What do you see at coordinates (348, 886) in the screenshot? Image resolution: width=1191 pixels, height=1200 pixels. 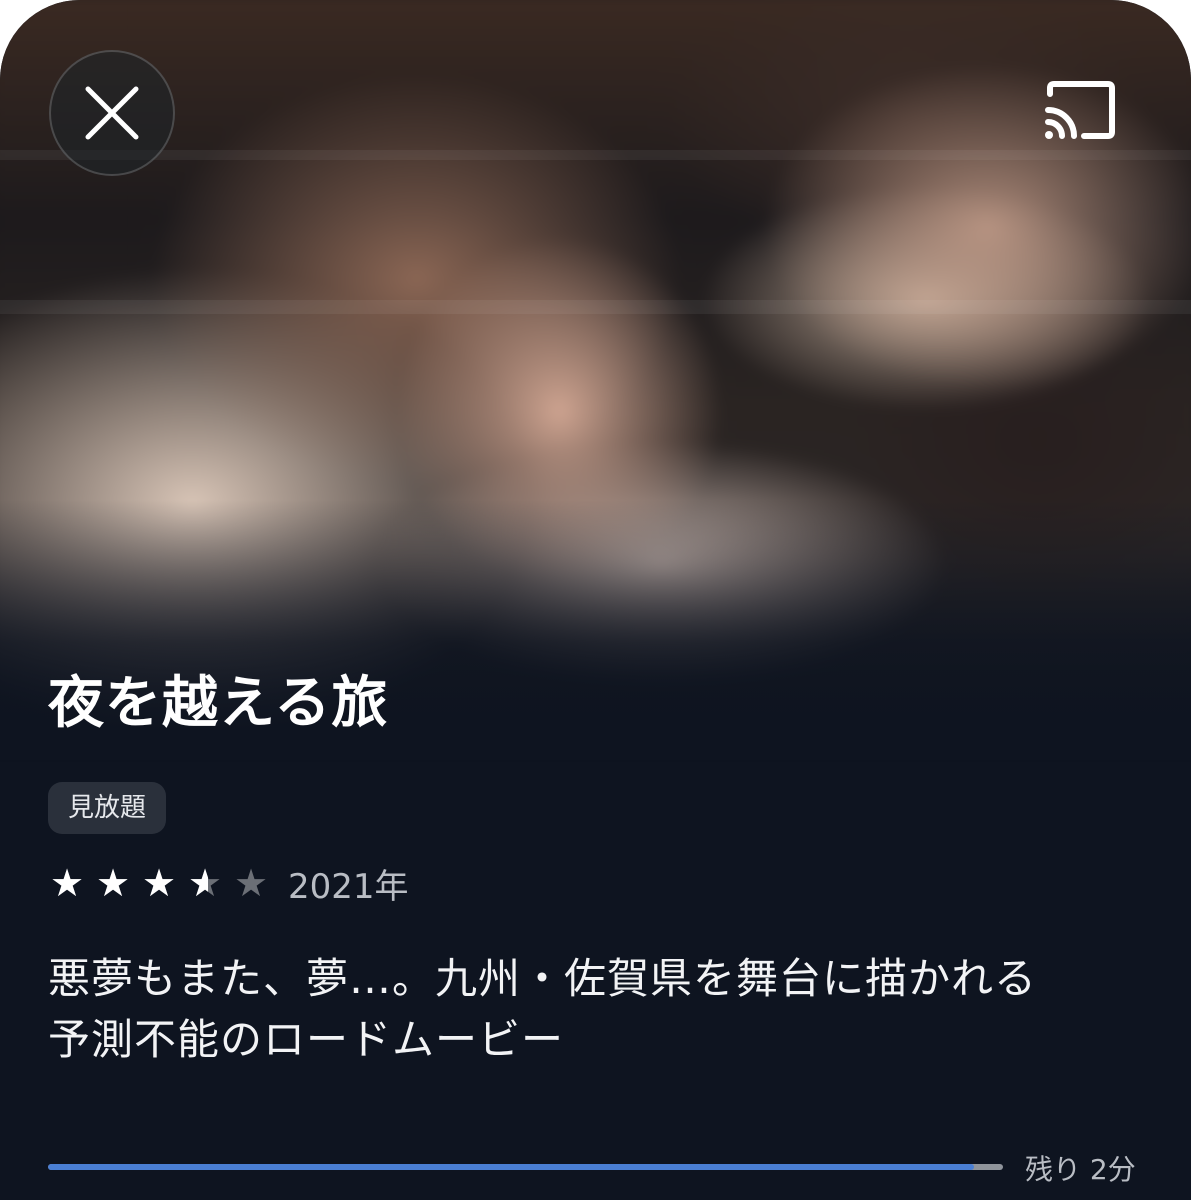 I see `release-year: 2021年` at bounding box center [348, 886].